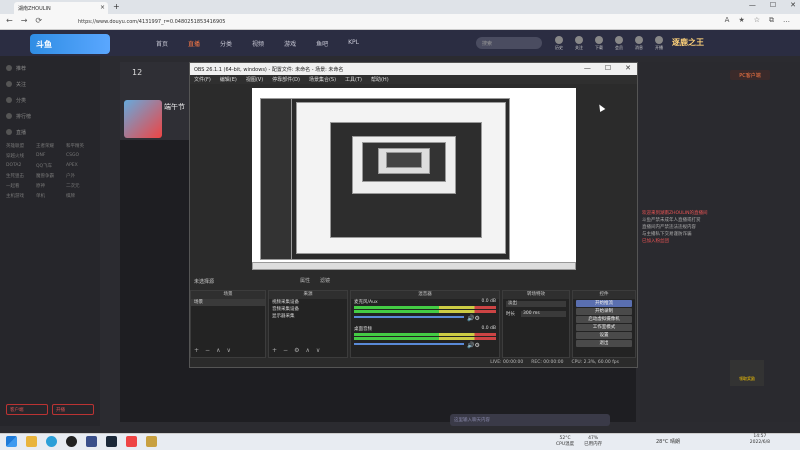  Describe the element at coordinates (70, 44) in the screenshot. I see `site-logo: 斗鱼` at that location.